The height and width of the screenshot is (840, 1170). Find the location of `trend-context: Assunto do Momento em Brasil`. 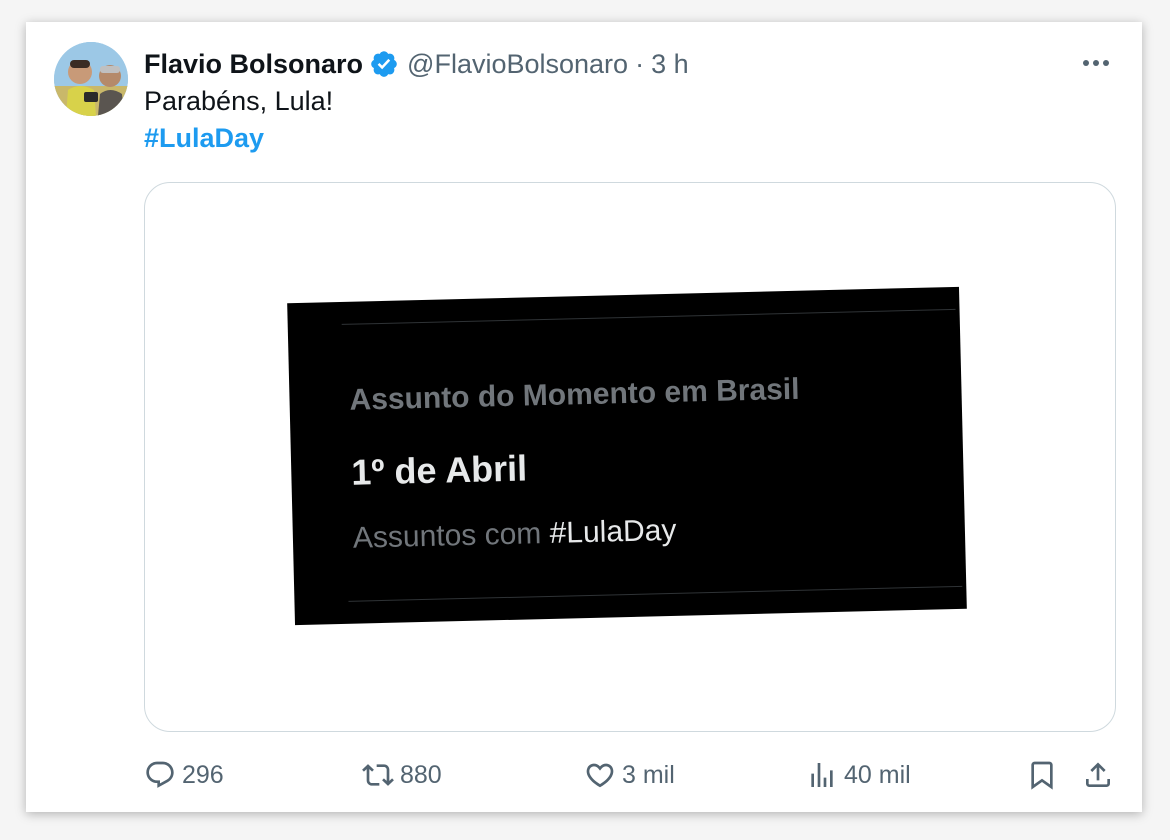

trend-context: Assunto do Momento em Brasil is located at coordinates (574, 394).